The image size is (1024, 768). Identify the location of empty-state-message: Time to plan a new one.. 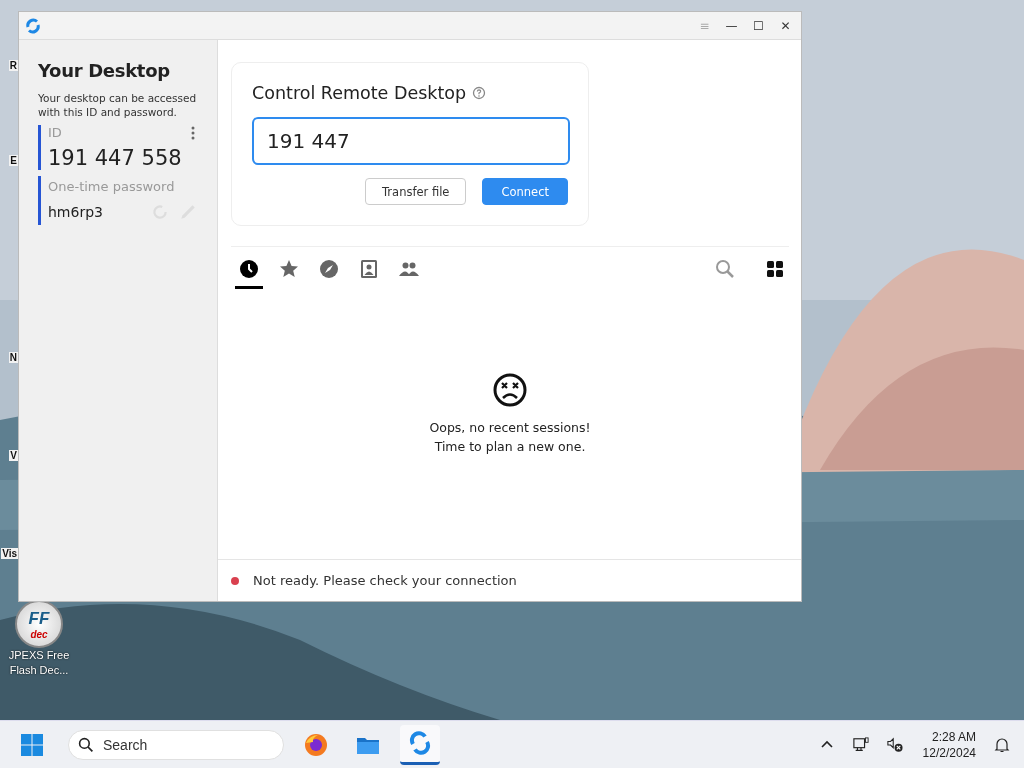
(510, 447).